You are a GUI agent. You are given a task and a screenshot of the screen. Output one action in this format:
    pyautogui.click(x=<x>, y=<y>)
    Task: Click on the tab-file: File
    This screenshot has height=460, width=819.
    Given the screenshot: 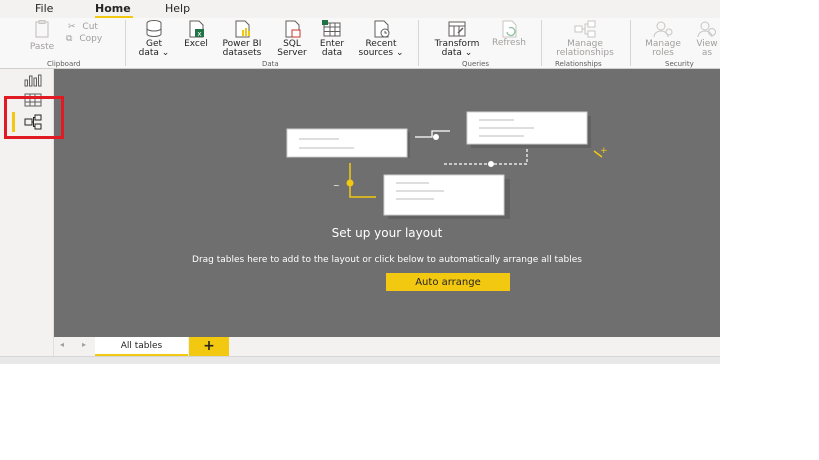 What is the action you would take?
    pyautogui.click(x=44, y=8)
    